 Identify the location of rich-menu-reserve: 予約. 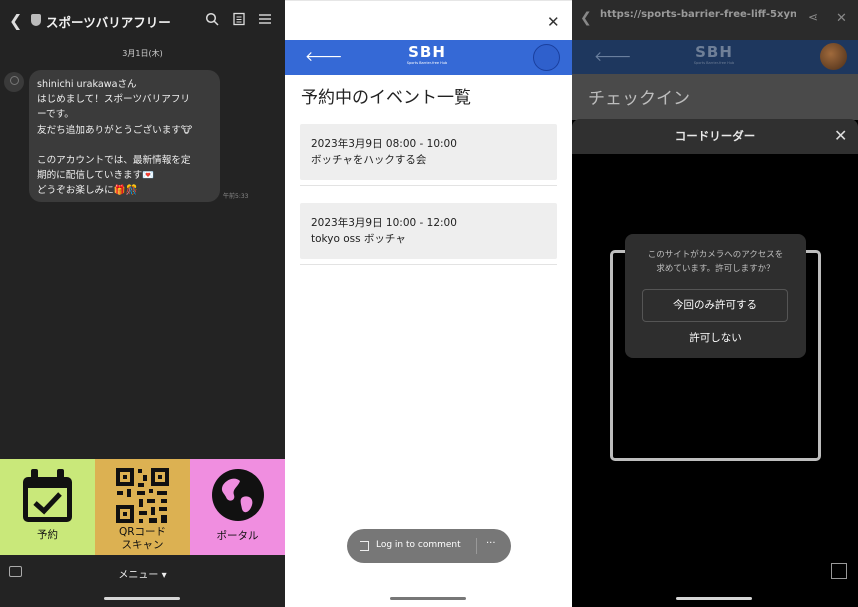
(47, 507).